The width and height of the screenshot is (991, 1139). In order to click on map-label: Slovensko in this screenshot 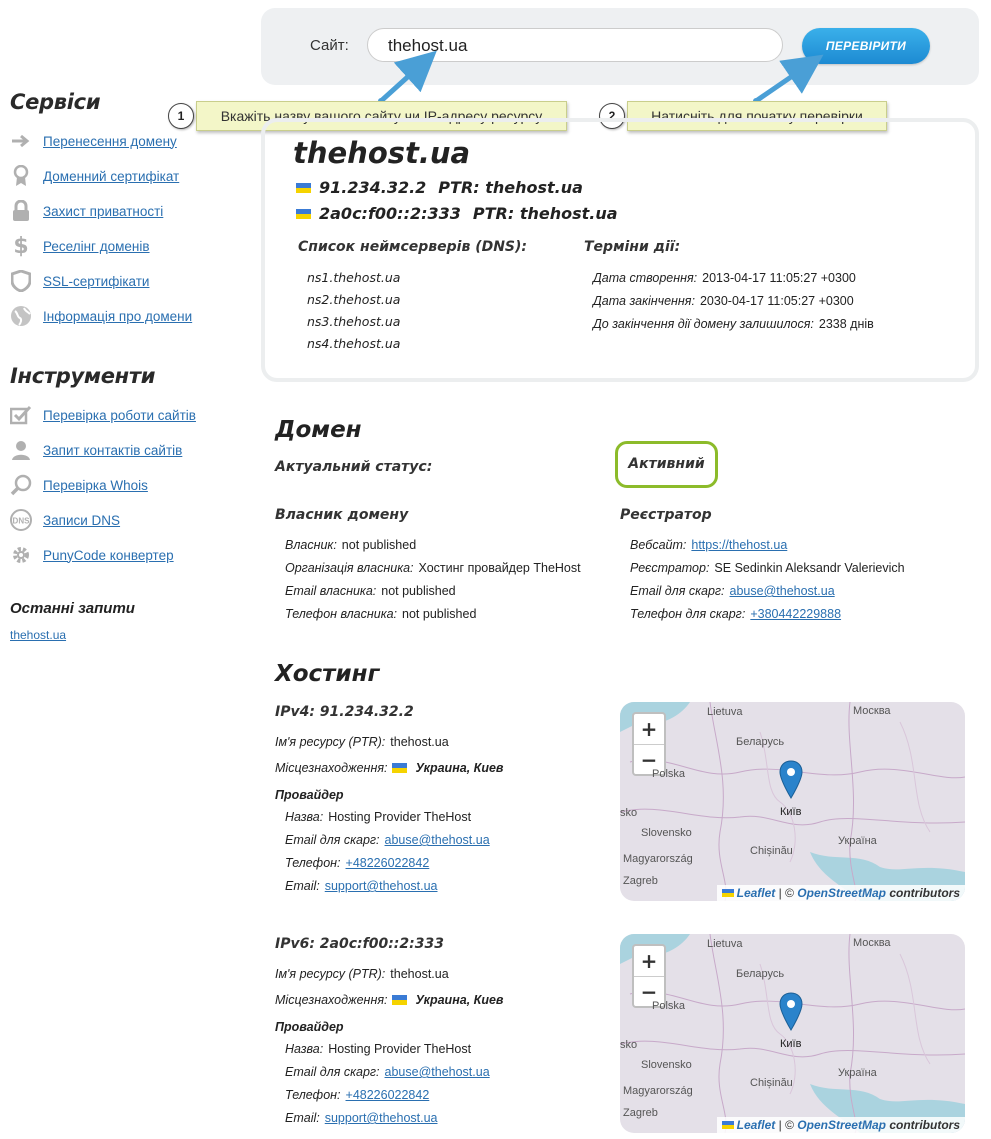, I will do `click(666, 1065)`.